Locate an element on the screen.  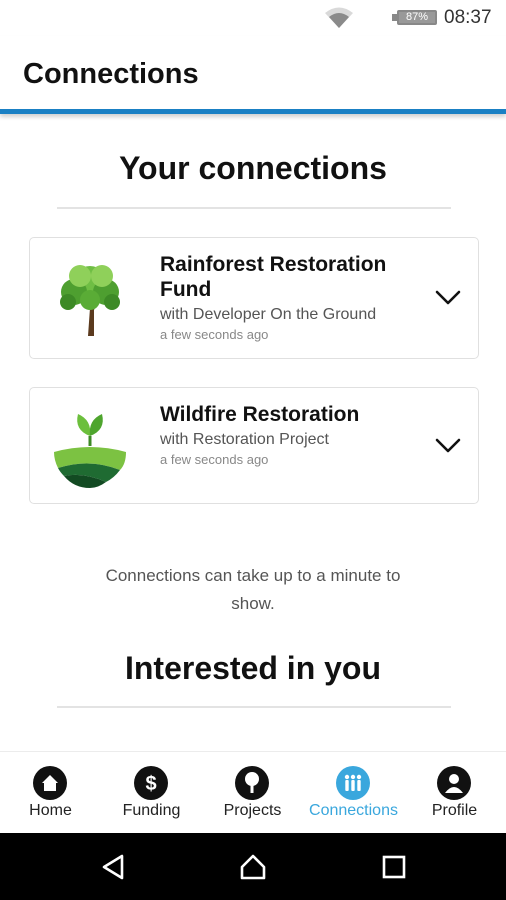
nav-label: Projects is located at coordinates (252, 810).